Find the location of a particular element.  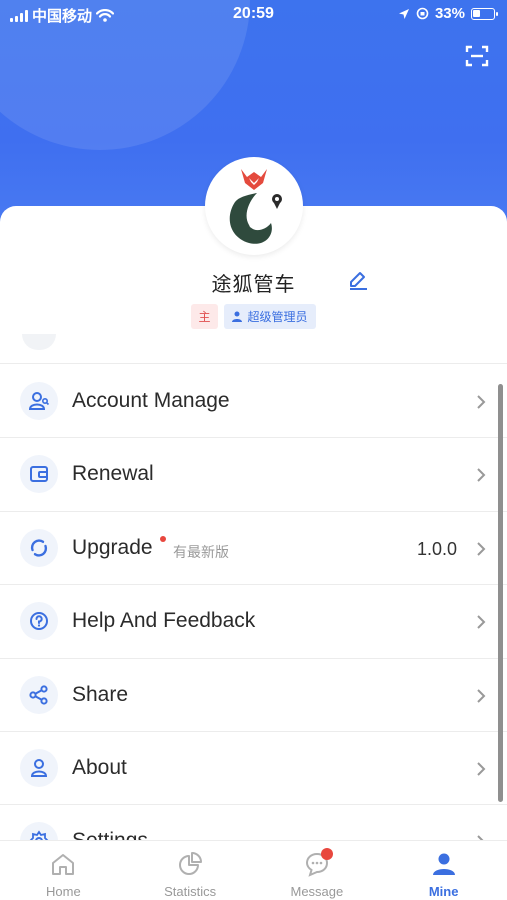

menu-item-renewal: Renewal is located at coordinates (253, 475).